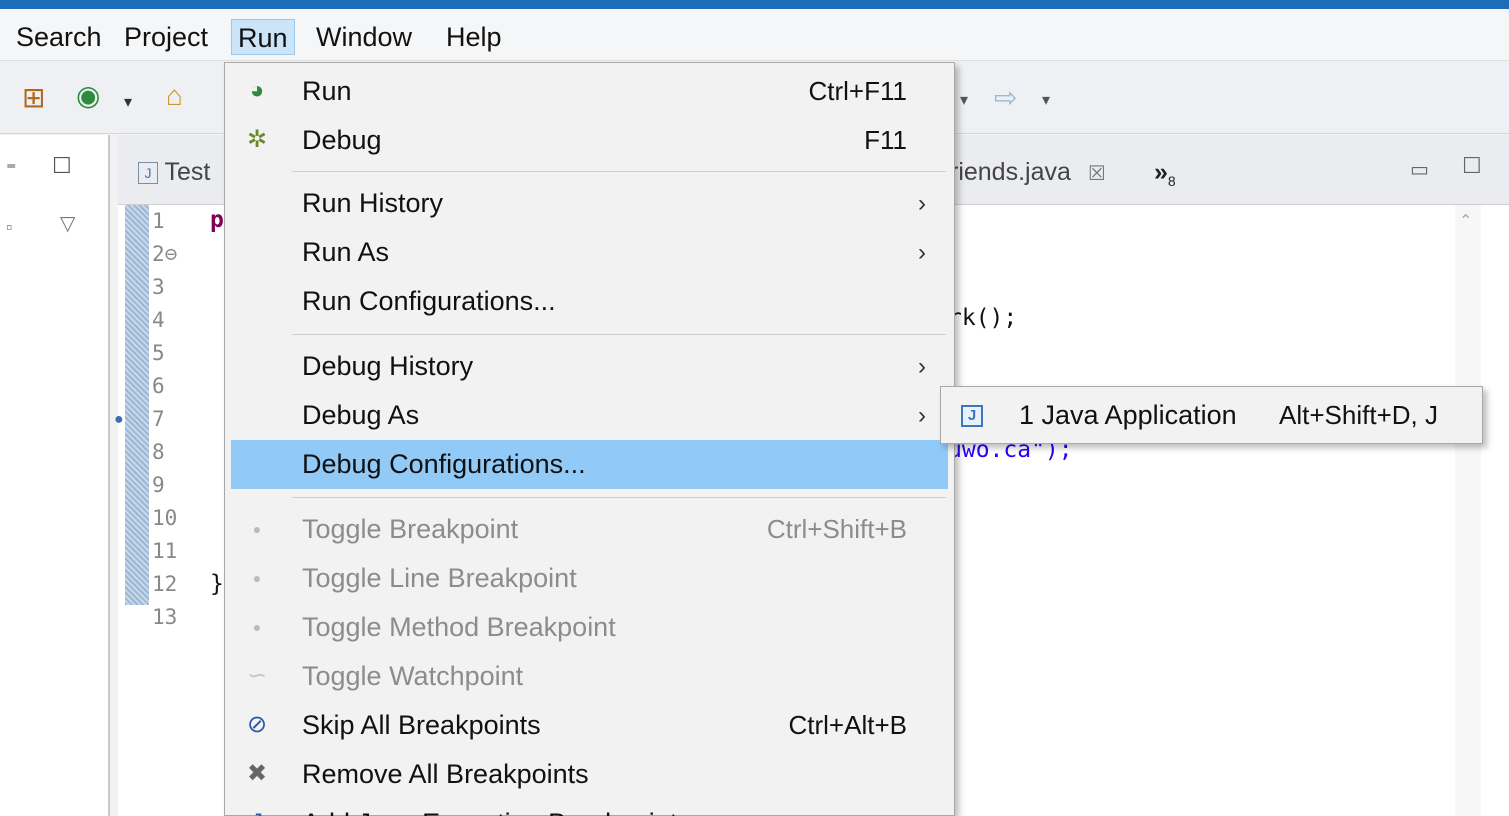  What do you see at coordinates (754, 4) in the screenshot?
I see `window-title-strip` at bounding box center [754, 4].